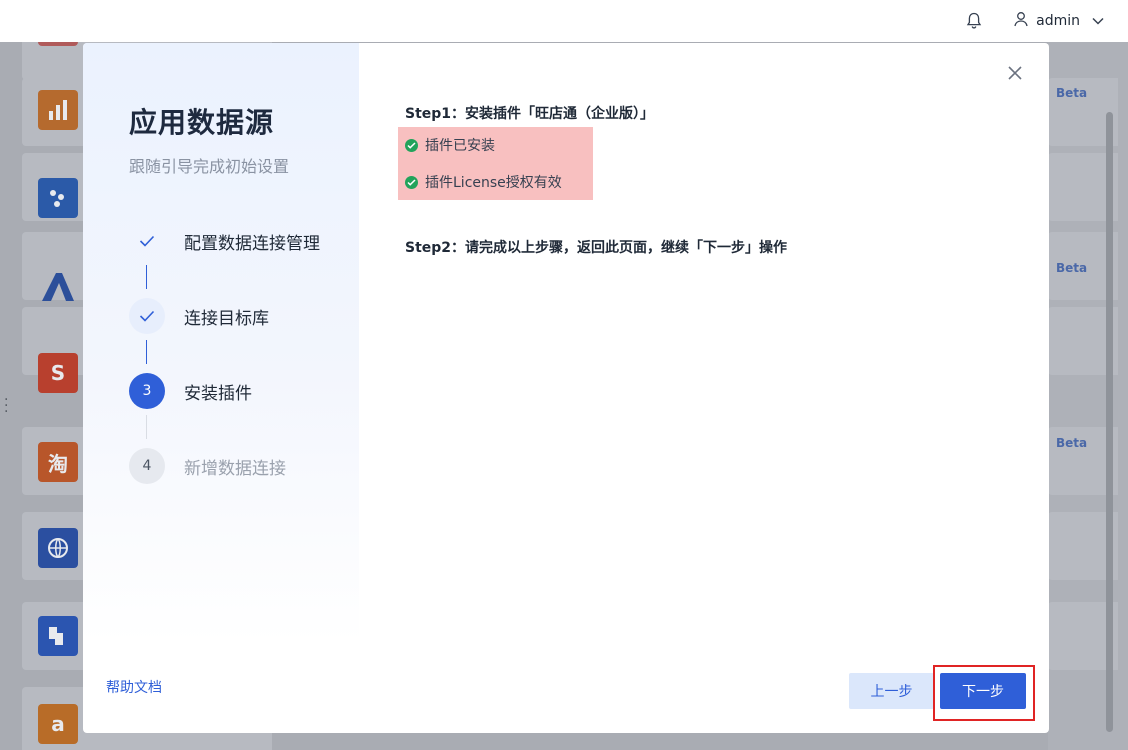 The image size is (1128, 750). Describe the element at coordinates (58, 286) in the screenshot. I see `a-logo-icon` at that location.